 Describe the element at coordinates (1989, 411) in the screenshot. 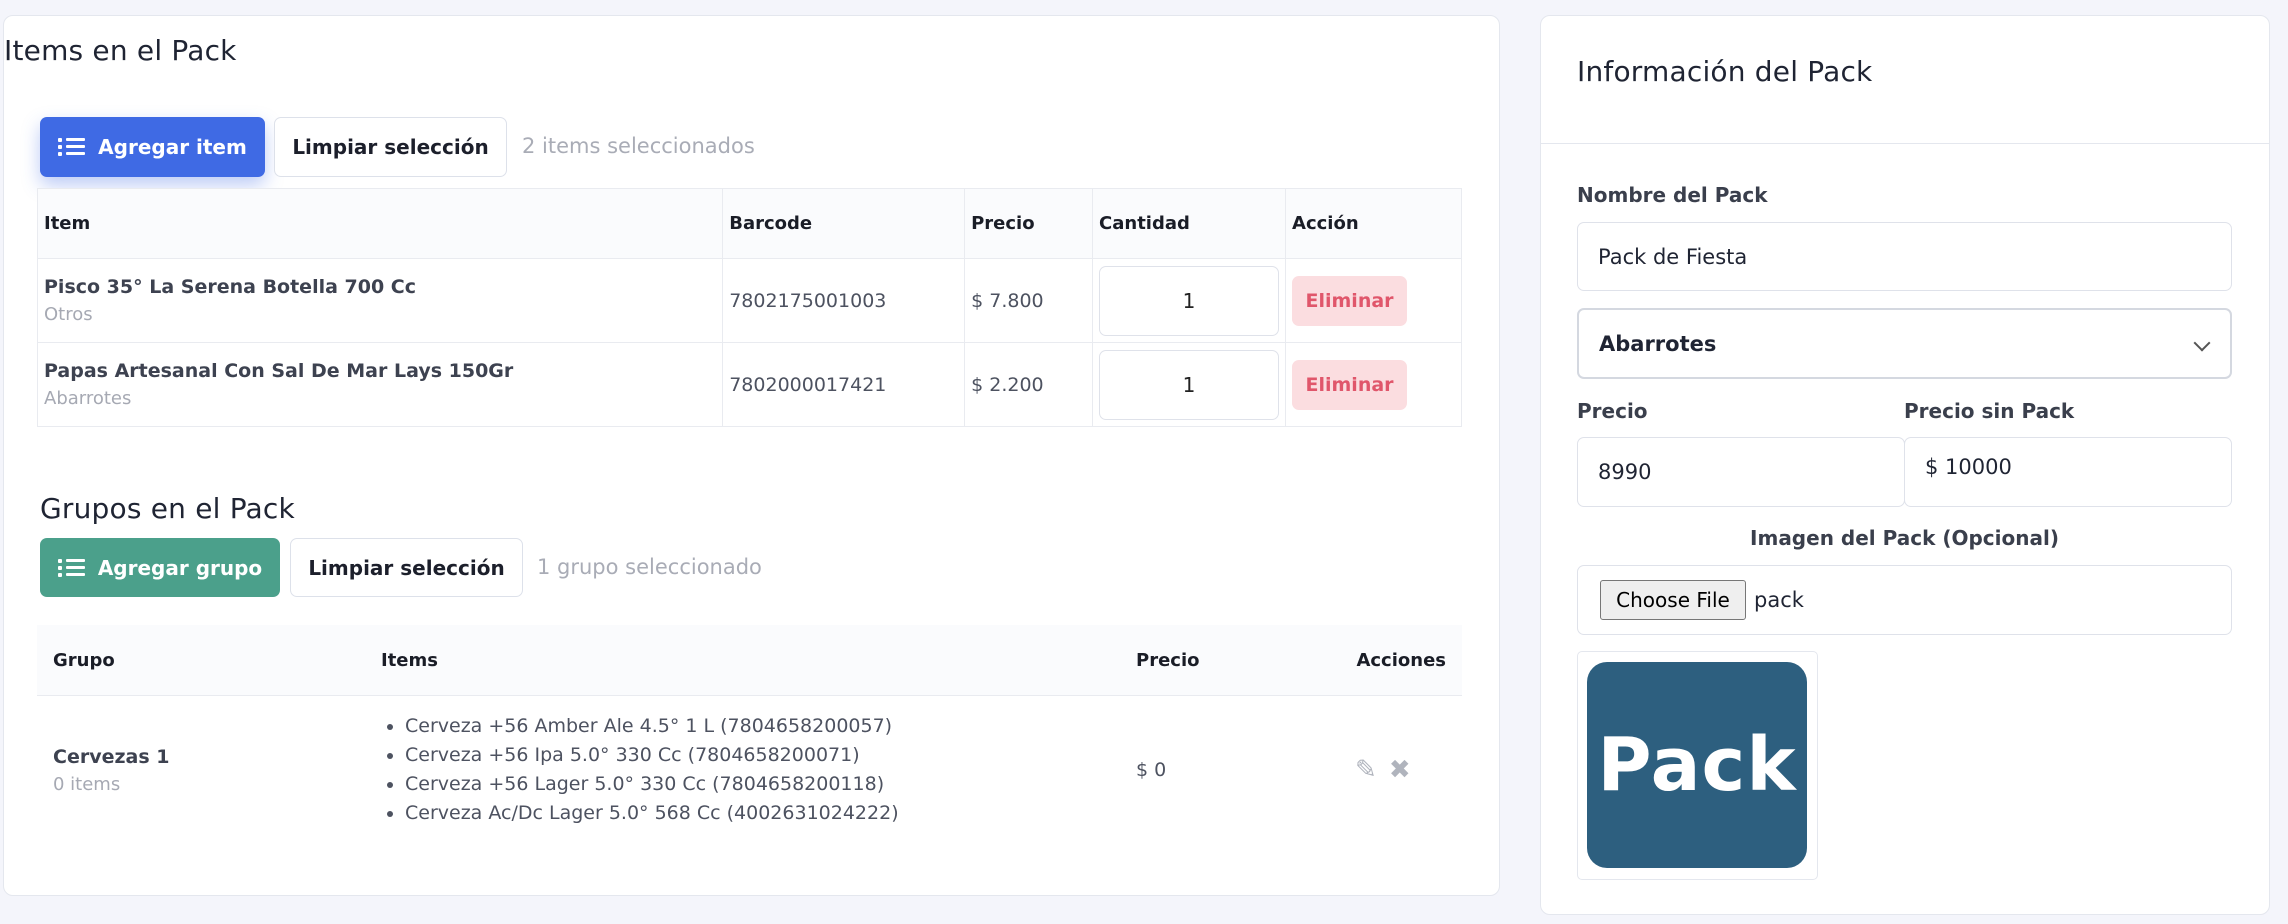

I see `price-without-pack-label: Precio sin Pack` at that location.